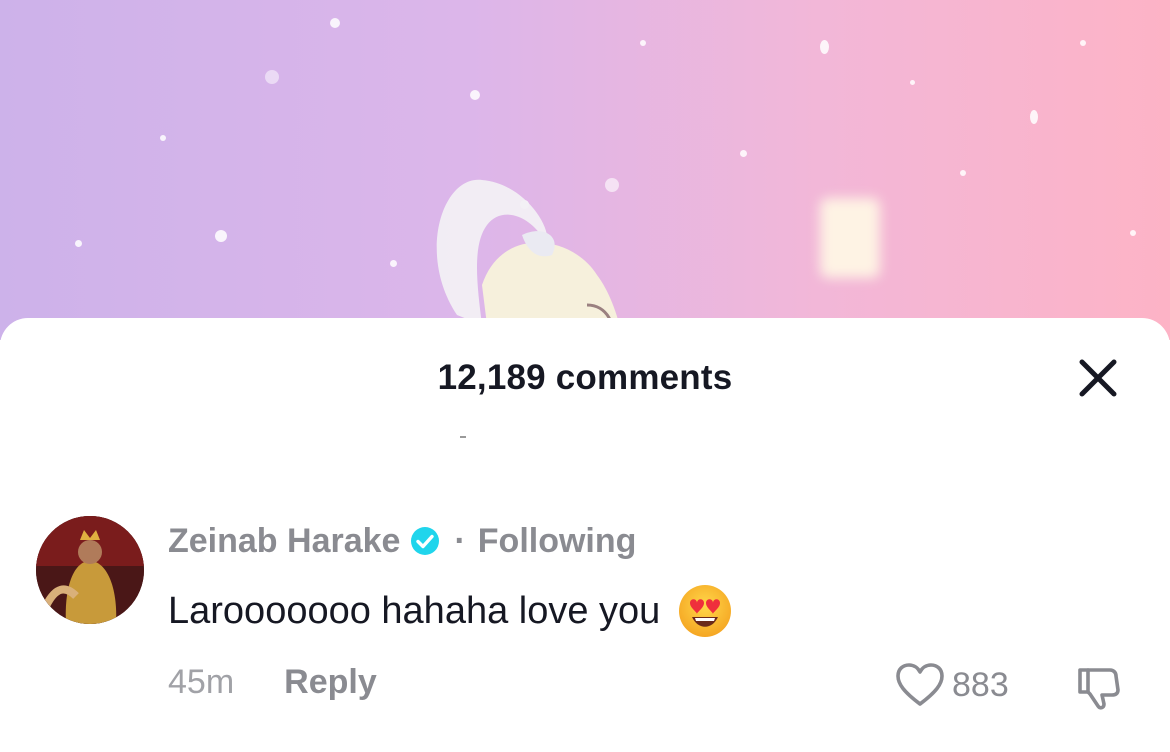  What do you see at coordinates (920, 685) in the screenshot?
I see `heart-icon` at bounding box center [920, 685].